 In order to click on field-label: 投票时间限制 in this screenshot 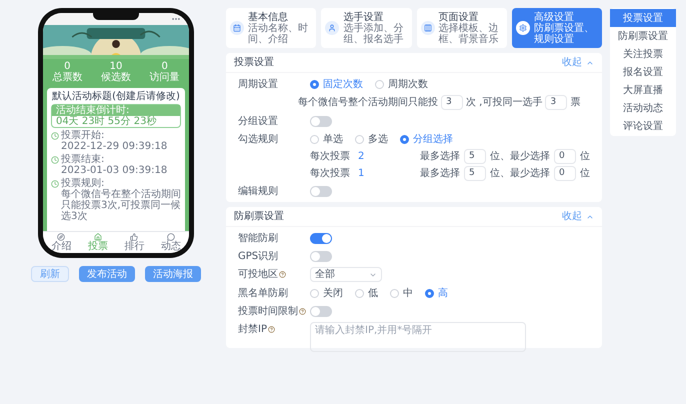, I will do `click(268, 311)`.